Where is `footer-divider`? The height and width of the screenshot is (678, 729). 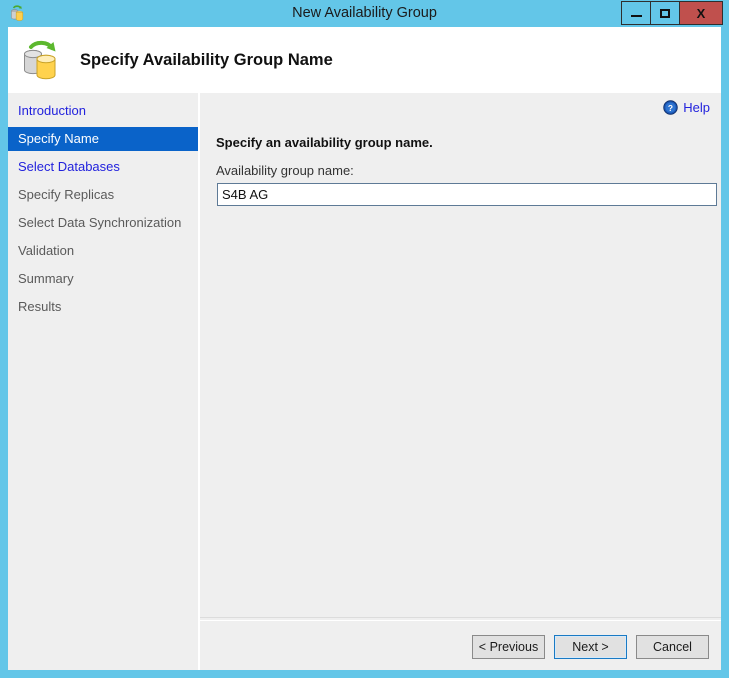 footer-divider is located at coordinates (460, 620).